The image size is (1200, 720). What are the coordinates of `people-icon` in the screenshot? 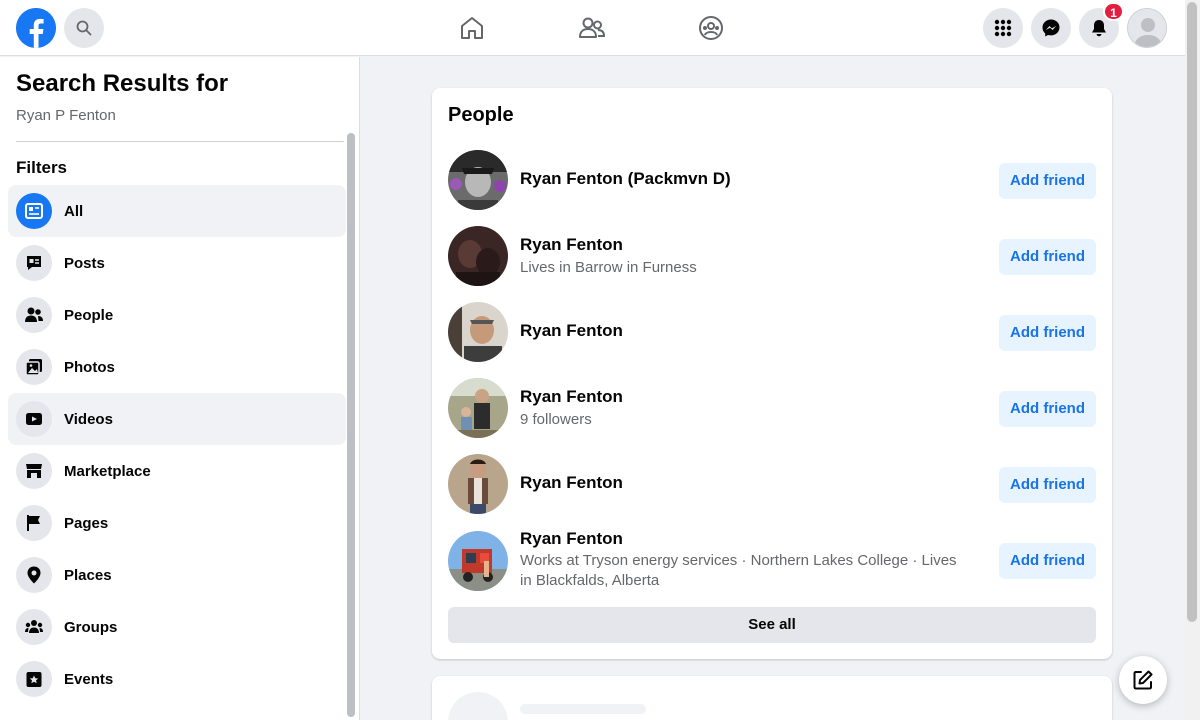 It's located at (34, 315).